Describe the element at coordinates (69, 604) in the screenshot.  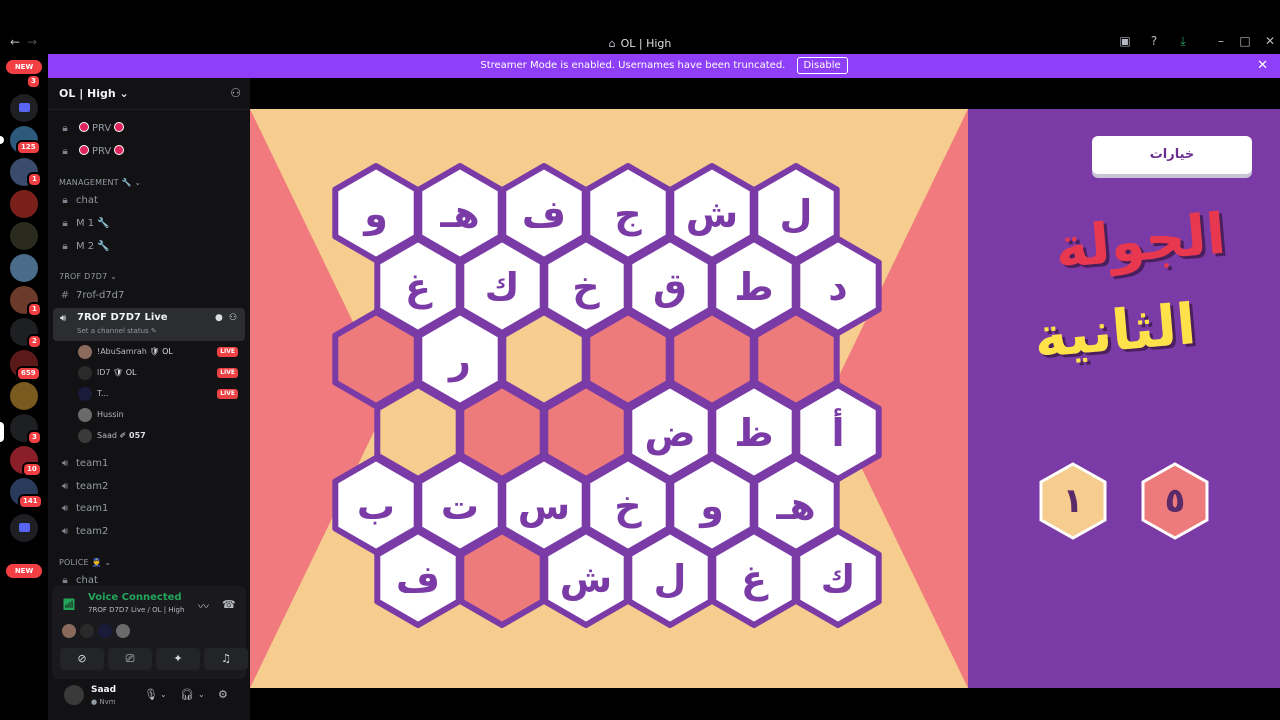
I see `signal-icon: 📶︎` at that location.